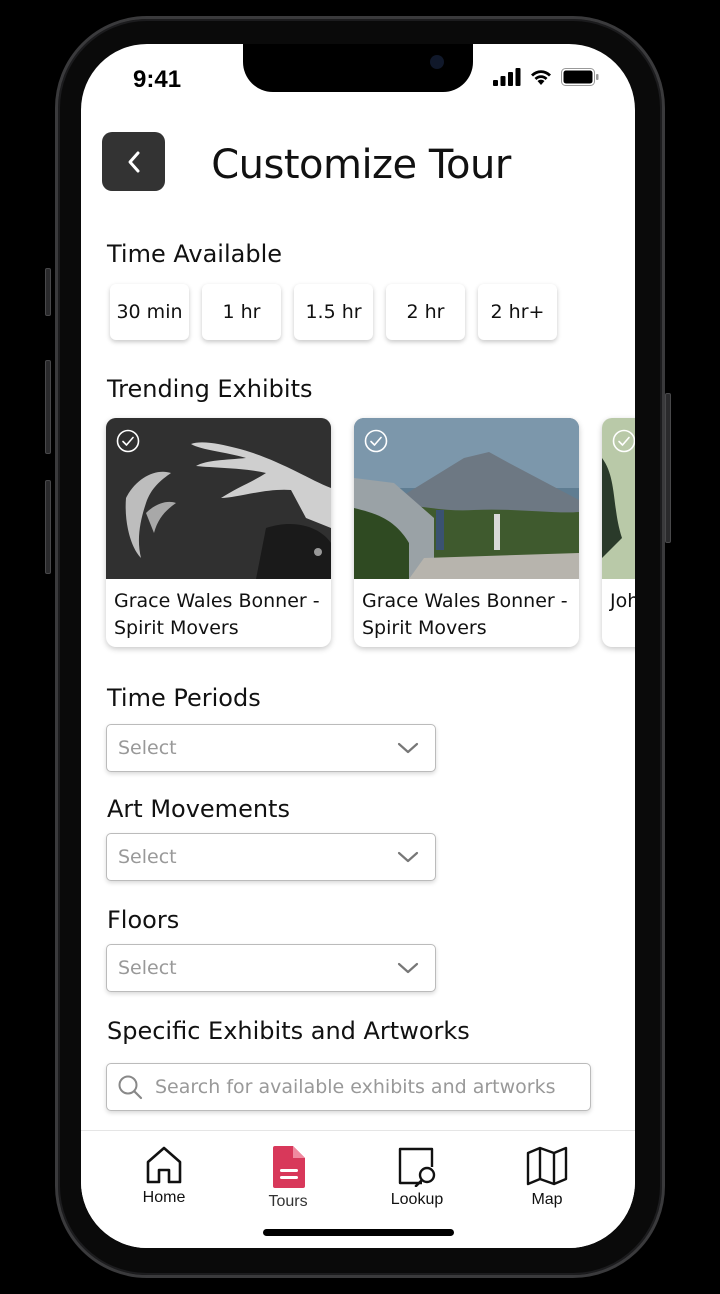  Describe the element at coordinates (271, 968) in the screenshot. I see `floors-select: Select` at that location.